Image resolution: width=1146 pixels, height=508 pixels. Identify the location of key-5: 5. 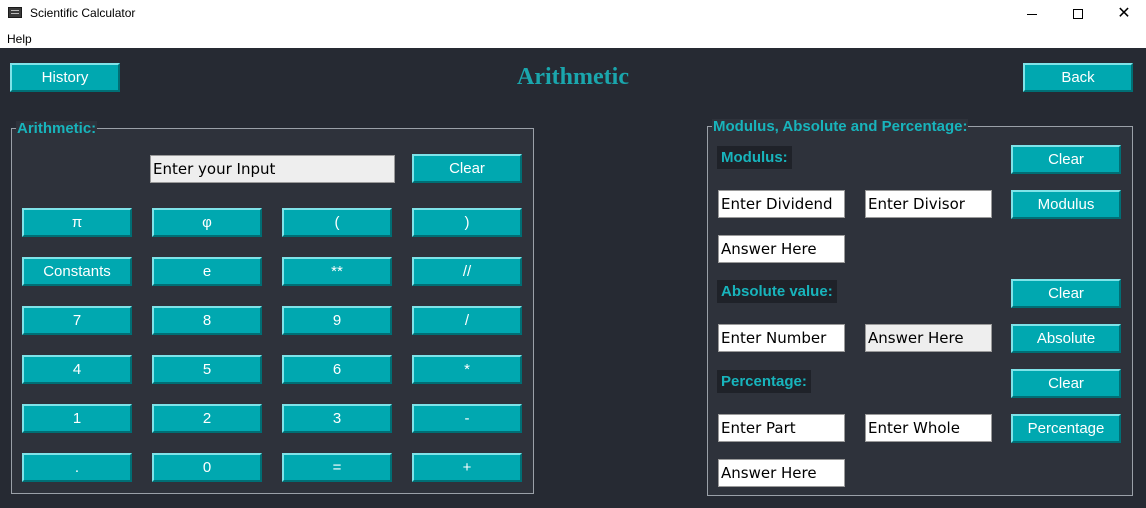
(207, 369).